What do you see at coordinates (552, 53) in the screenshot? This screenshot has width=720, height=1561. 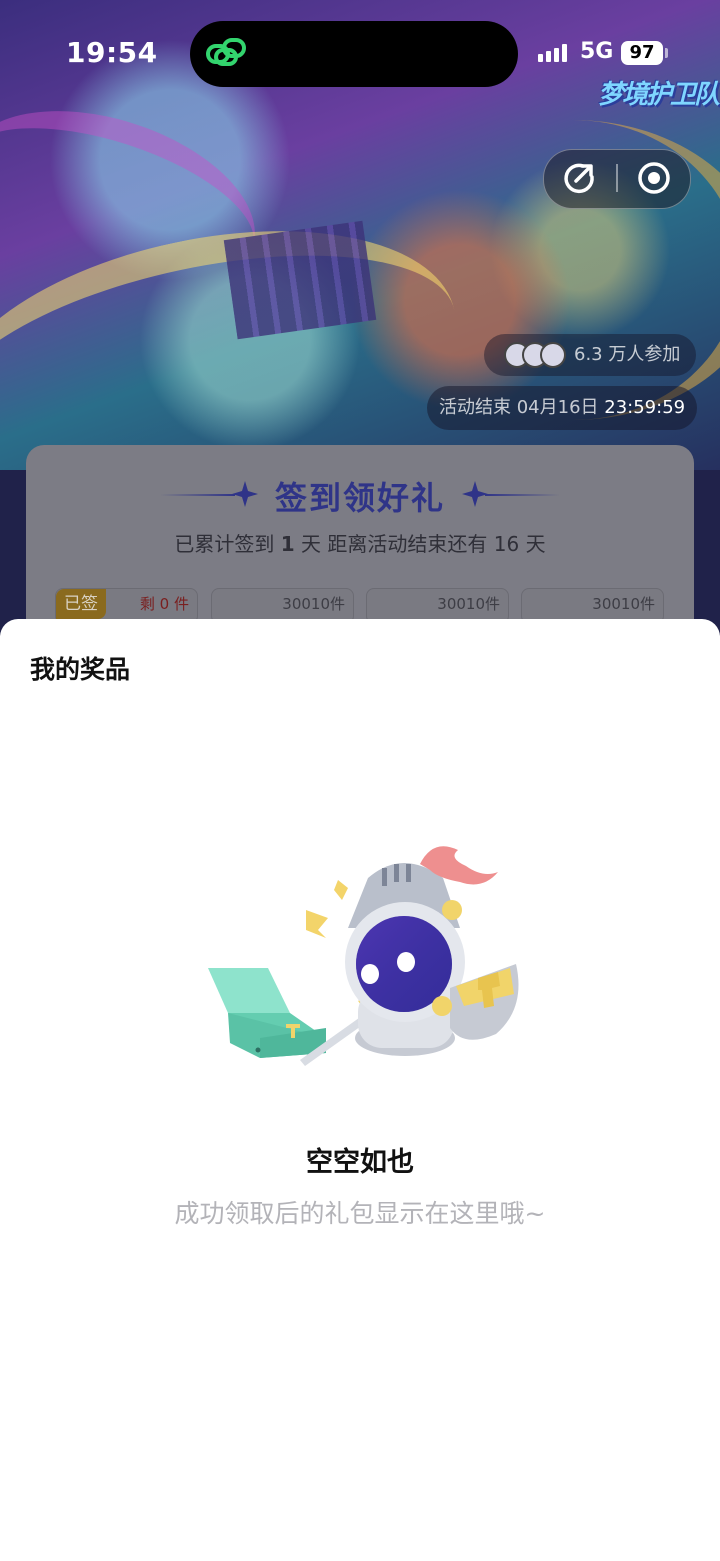 I see `signal-icon` at bounding box center [552, 53].